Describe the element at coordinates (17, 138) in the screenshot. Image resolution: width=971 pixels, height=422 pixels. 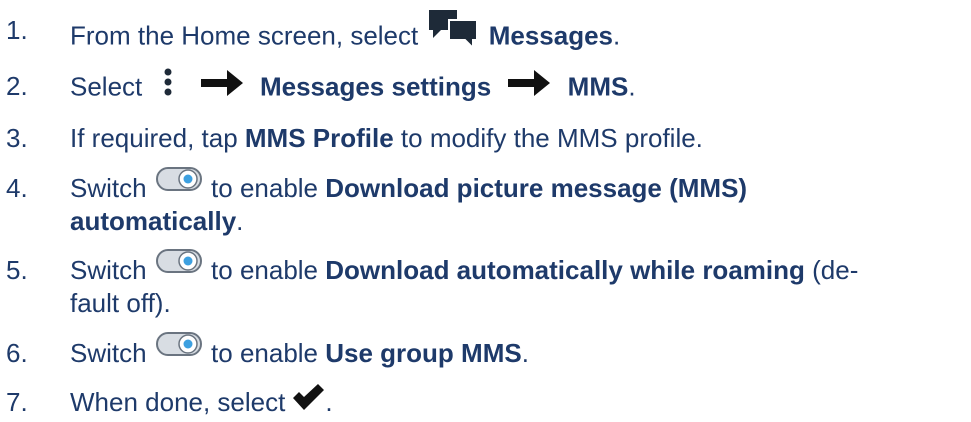
I see `step-number: 3.` at that location.